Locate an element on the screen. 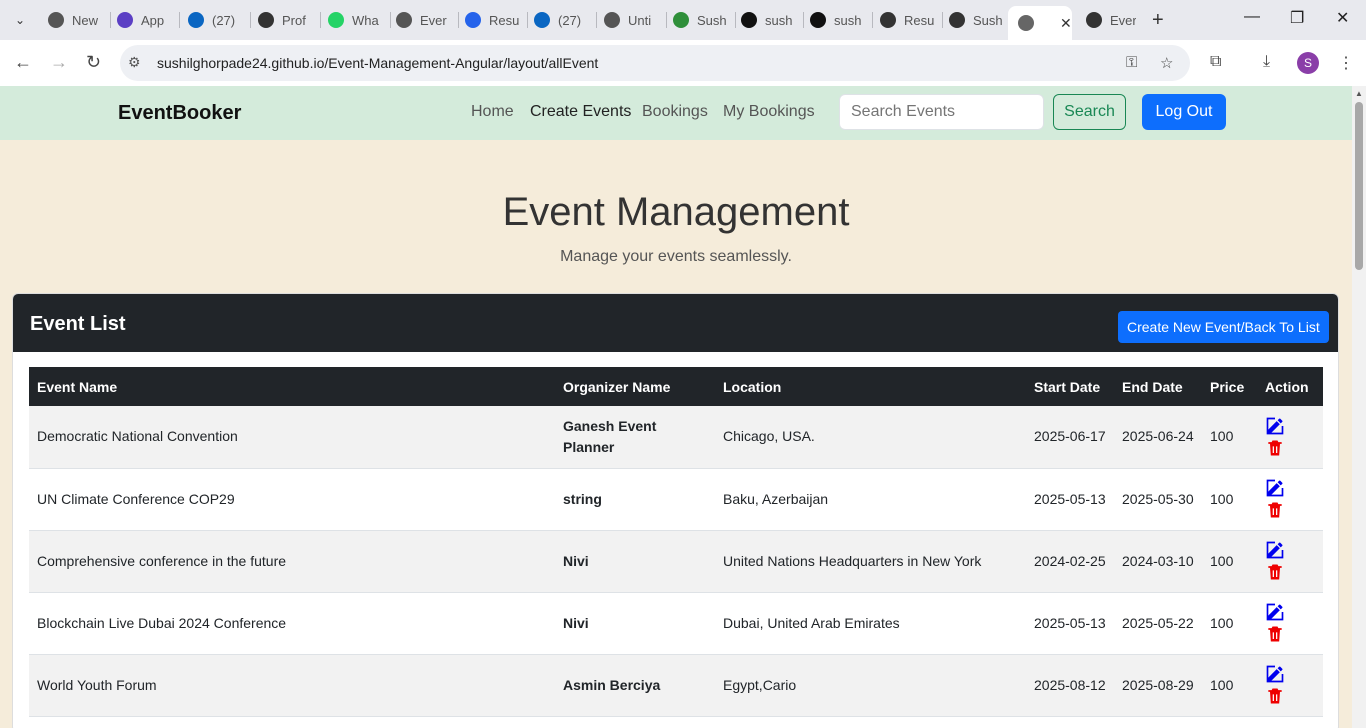 The image size is (1366, 728). tab-label: App is located at coordinates (153, 20).